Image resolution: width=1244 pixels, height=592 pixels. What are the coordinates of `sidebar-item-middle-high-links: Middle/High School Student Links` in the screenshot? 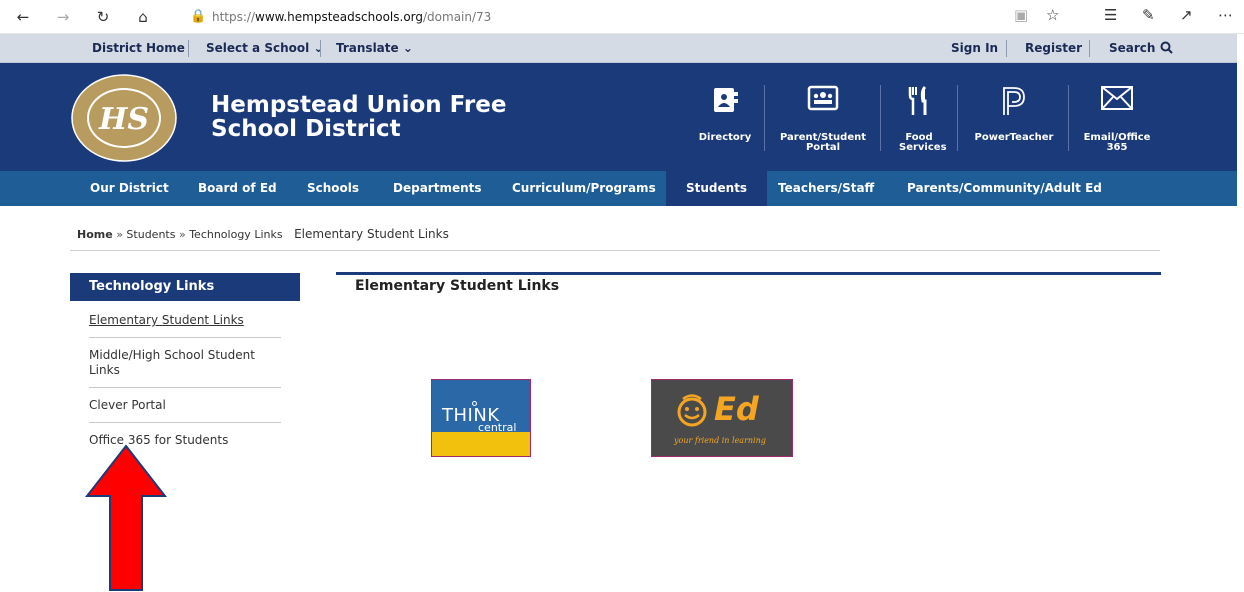 It's located at (185, 363).